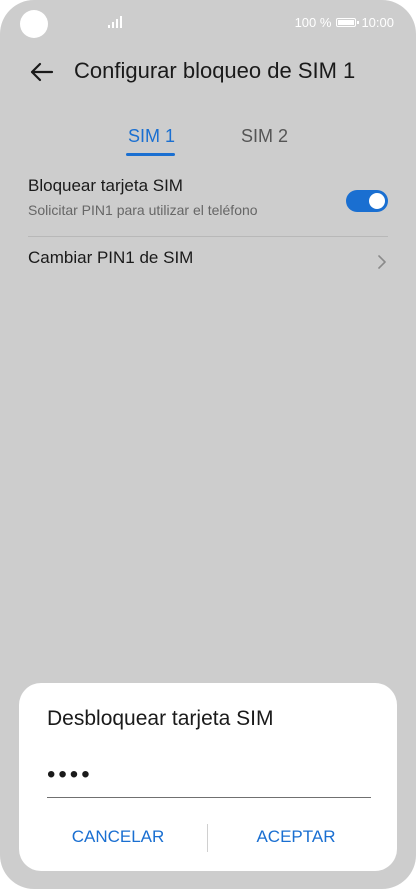 The image size is (416, 889). Describe the element at coordinates (208, 236) in the screenshot. I see `list-divider` at that location.